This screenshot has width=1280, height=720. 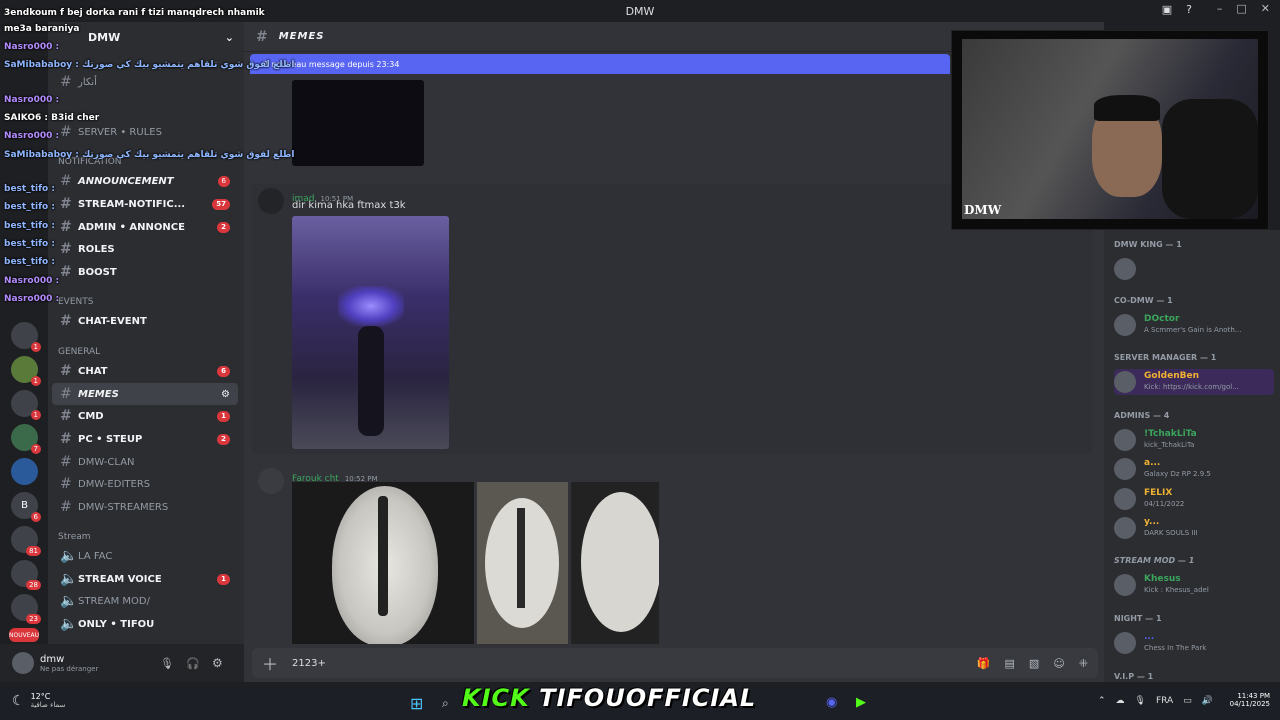 What do you see at coordinates (145, 507) in the screenshot?
I see `channel-item: # DMW-STREAMERS` at bounding box center [145, 507].